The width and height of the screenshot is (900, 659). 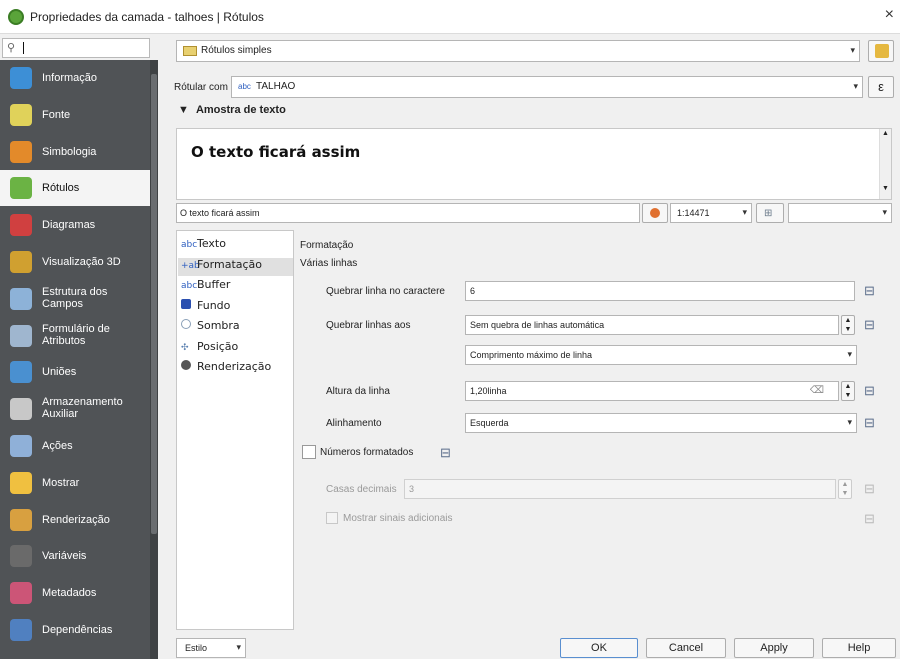 What do you see at coordinates (412, 489) in the screenshot?
I see `decimals-value: 3` at bounding box center [412, 489].